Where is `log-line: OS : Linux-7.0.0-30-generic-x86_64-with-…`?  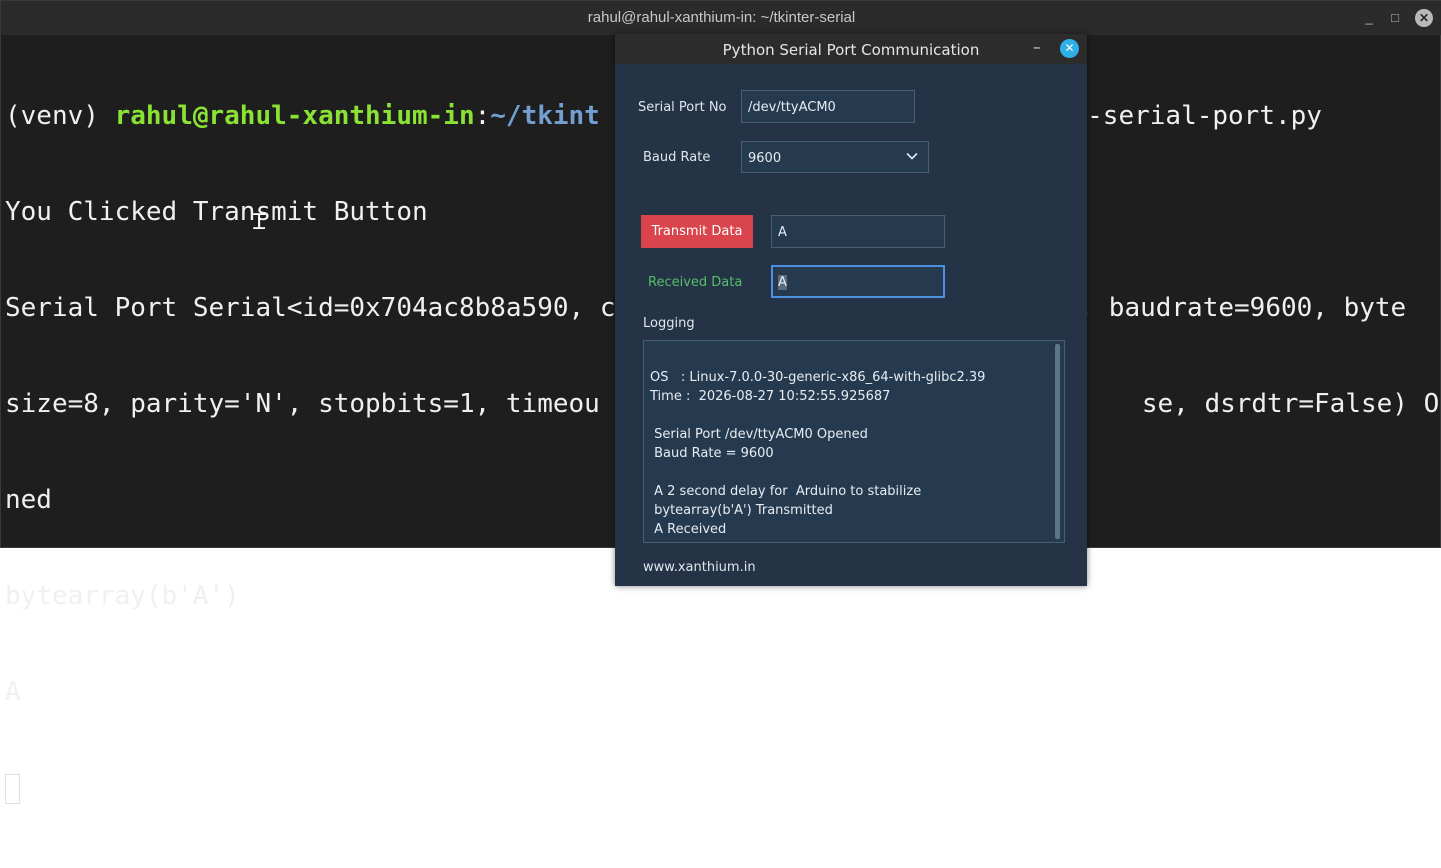 log-line: OS : Linux-7.0.0-30-generic-x86_64-with-… is located at coordinates (818, 377).